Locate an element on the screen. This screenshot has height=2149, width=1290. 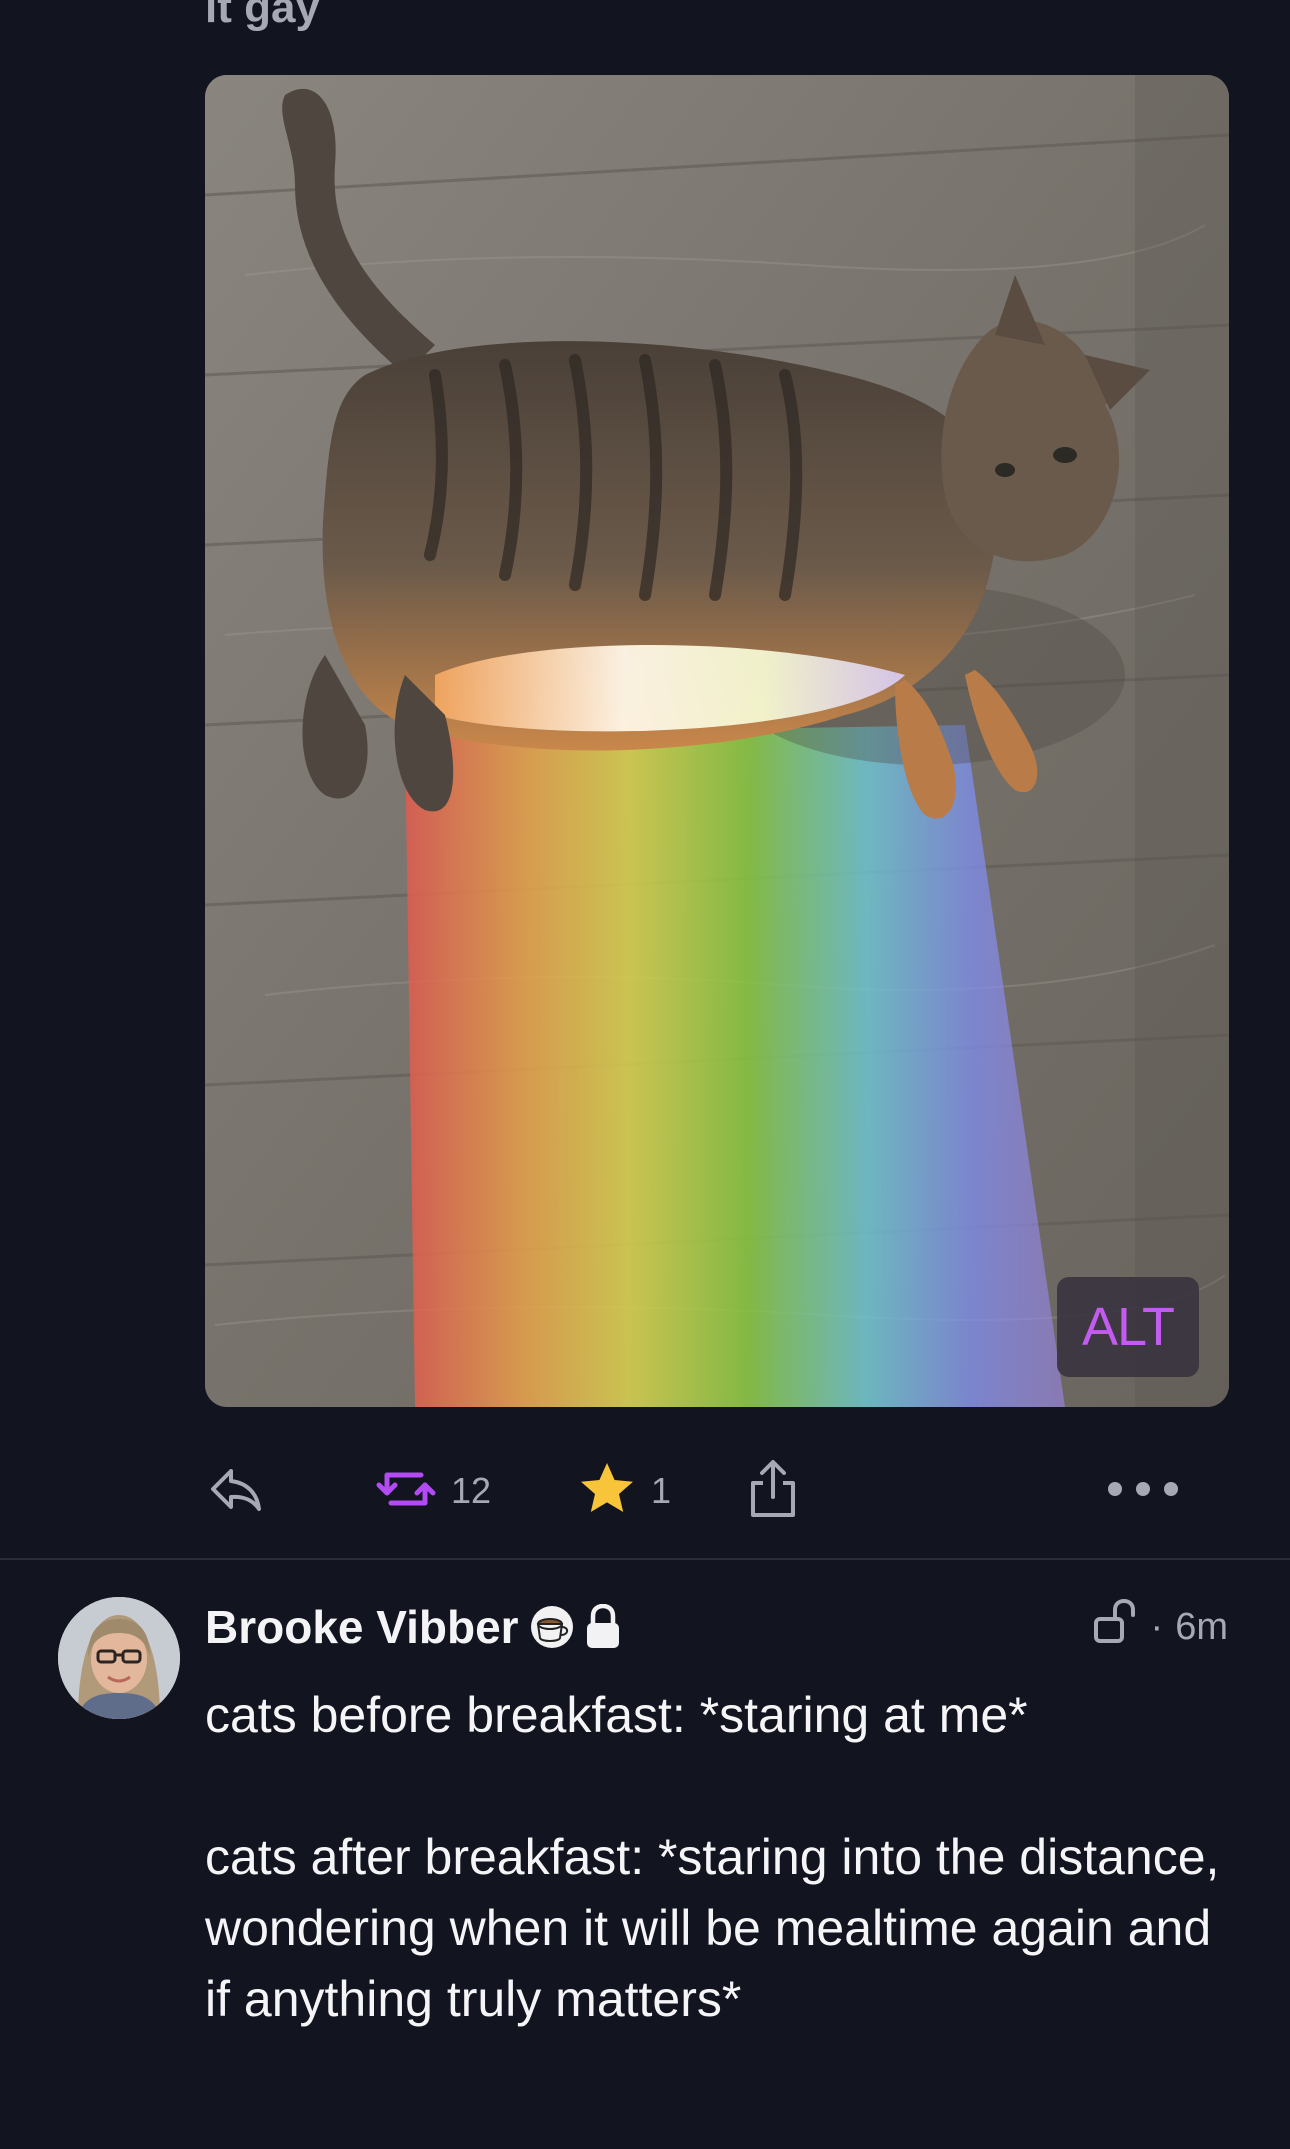
more-options-button is located at coordinates (1143, 1491).